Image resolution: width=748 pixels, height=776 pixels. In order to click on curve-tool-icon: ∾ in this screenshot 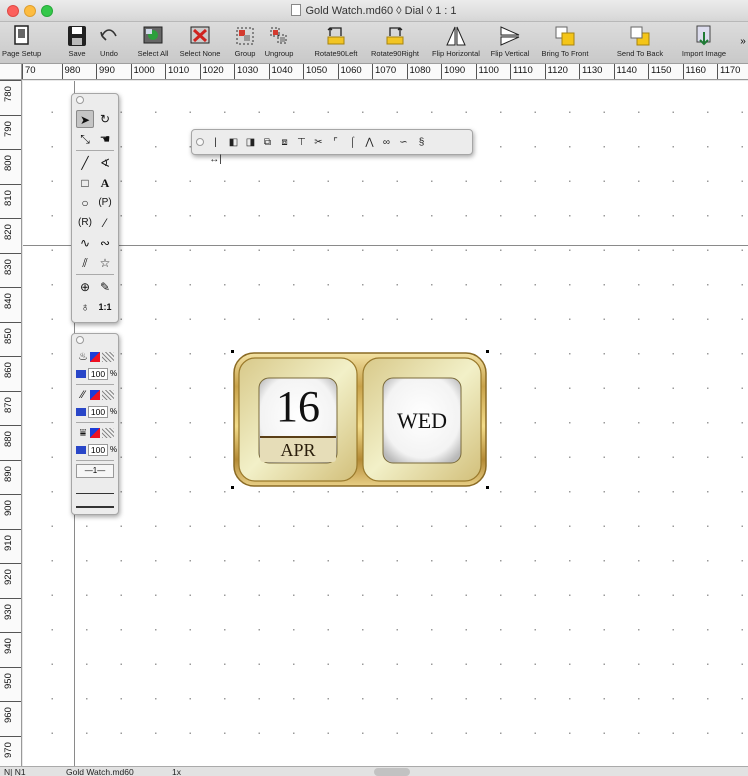, I will do `click(105, 243)`.